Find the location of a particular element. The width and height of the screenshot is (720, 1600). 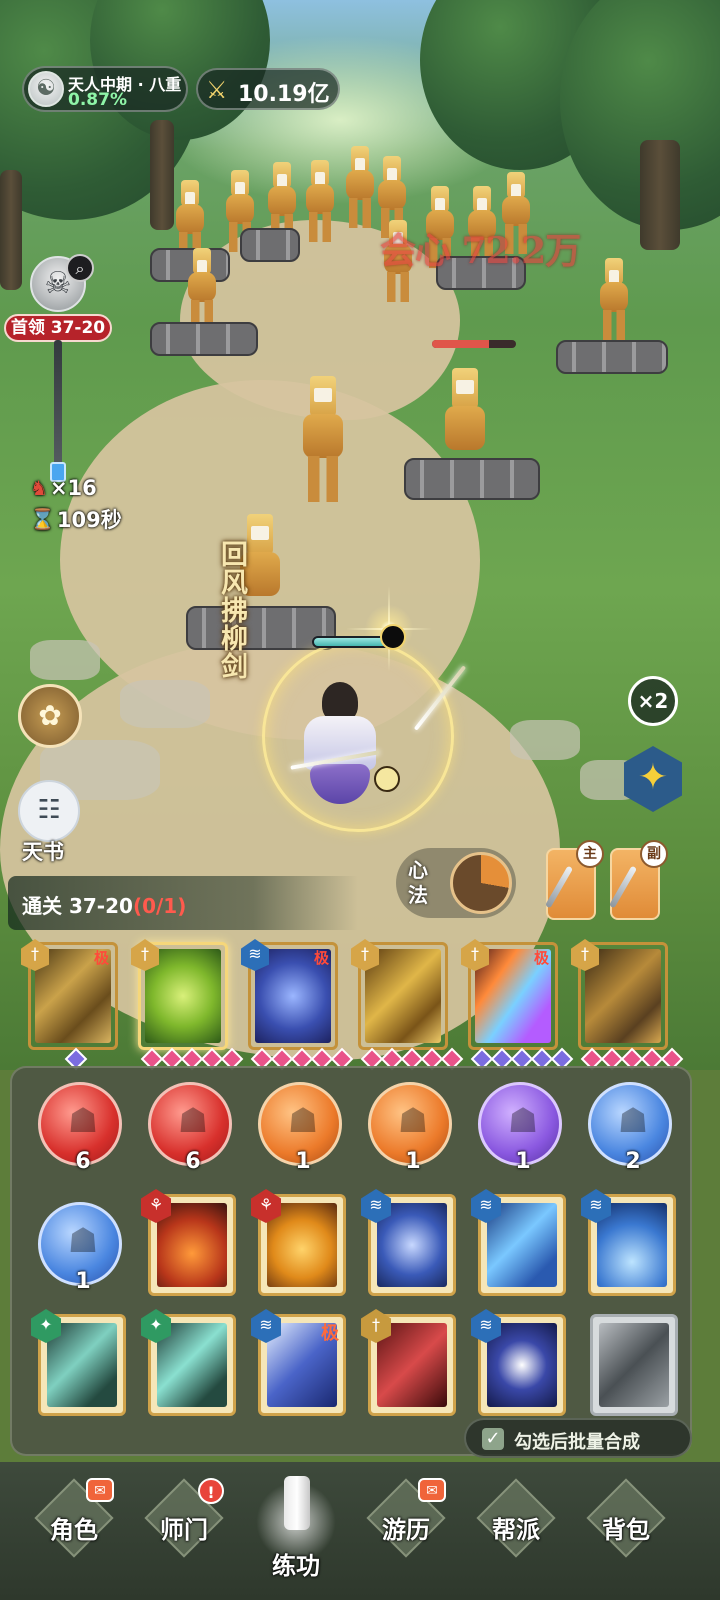

realm-progress: 0.87% is located at coordinates (97, 100).